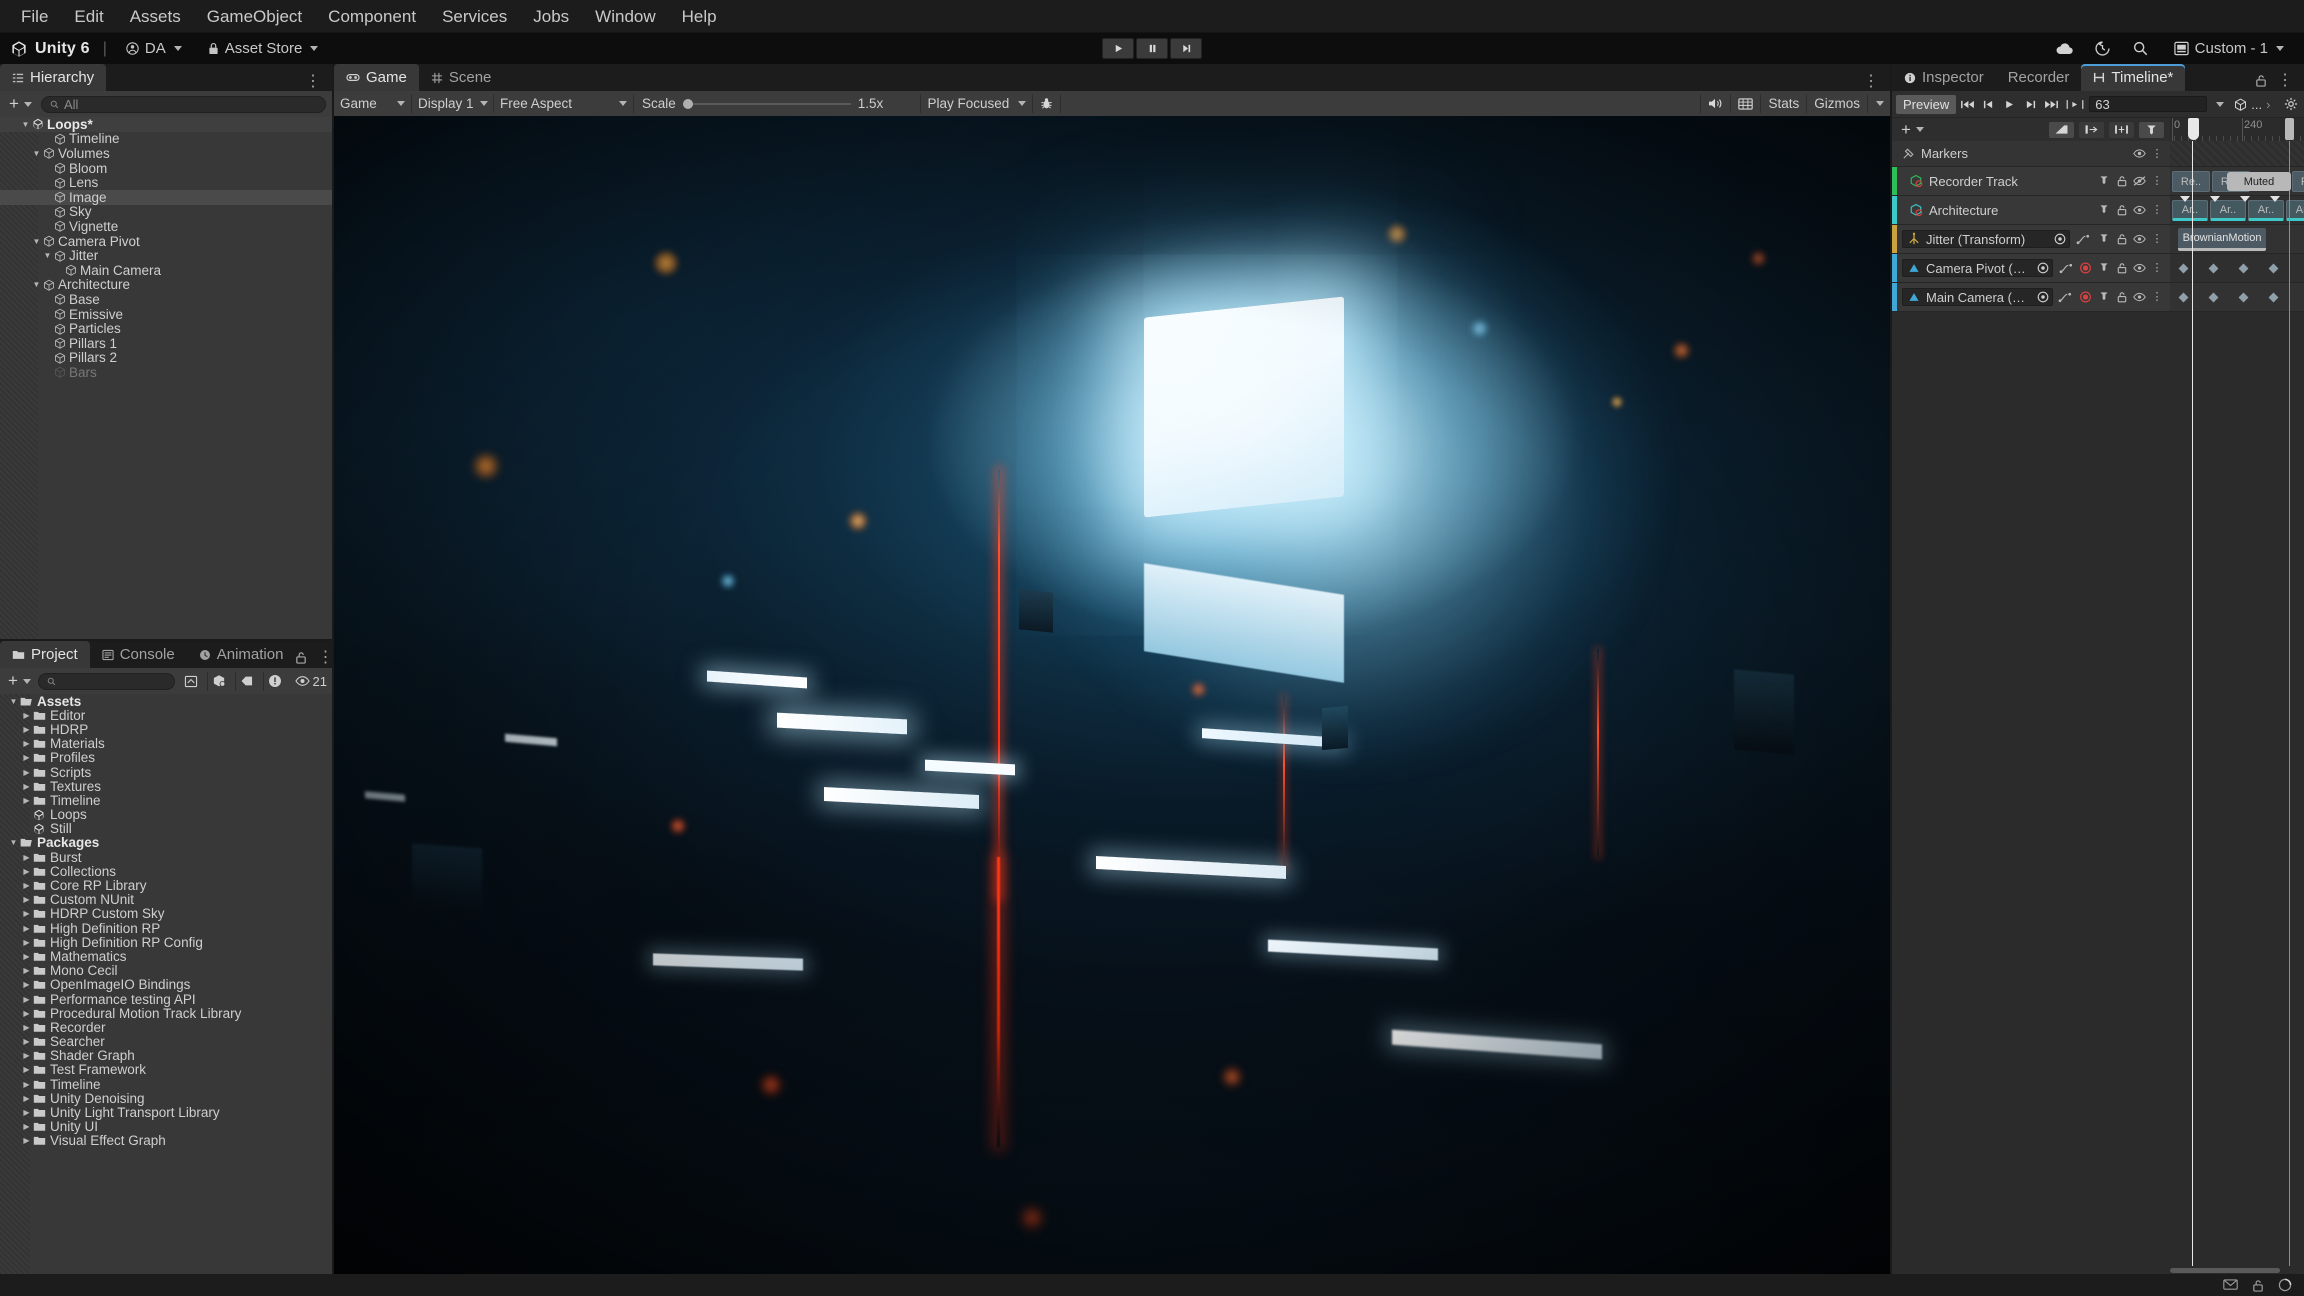 The height and width of the screenshot is (1296, 2304). What do you see at coordinates (19, 681) in the screenshot?
I see `project-add-button: +` at bounding box center [19, 681].